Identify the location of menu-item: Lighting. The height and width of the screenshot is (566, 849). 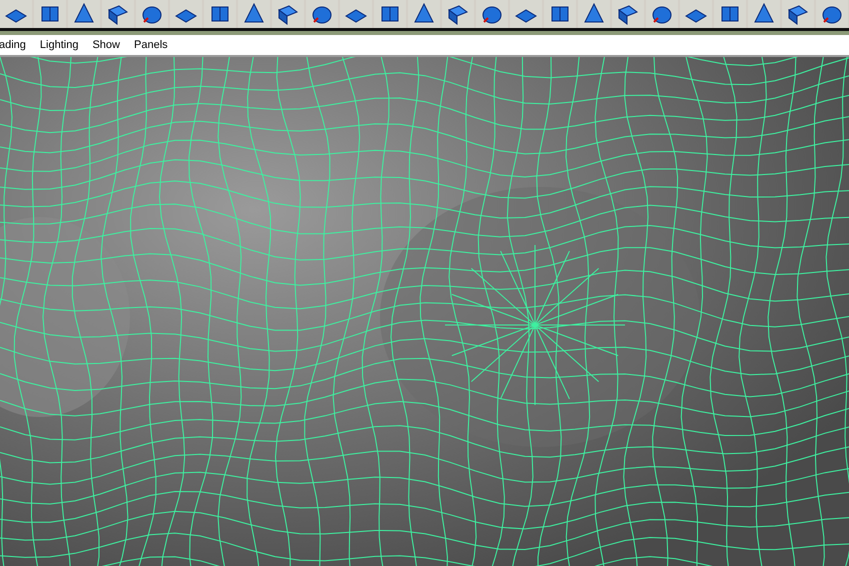
(59, 45).